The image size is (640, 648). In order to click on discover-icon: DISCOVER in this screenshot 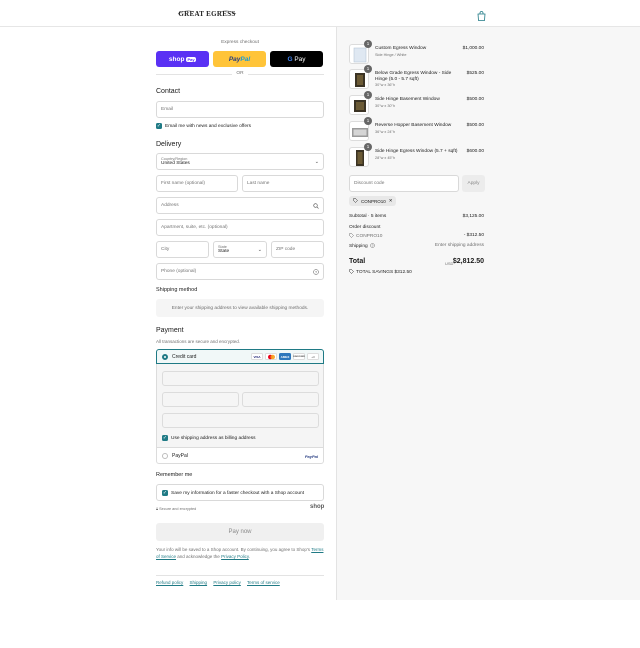, I will do `click(299, 356)`.